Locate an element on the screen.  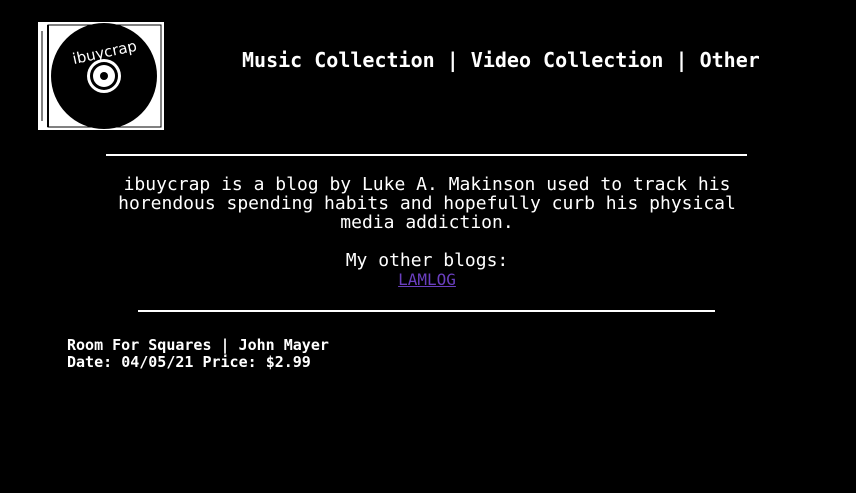
lamlog-link: LAMLOG is located at coordinates (427, 279).